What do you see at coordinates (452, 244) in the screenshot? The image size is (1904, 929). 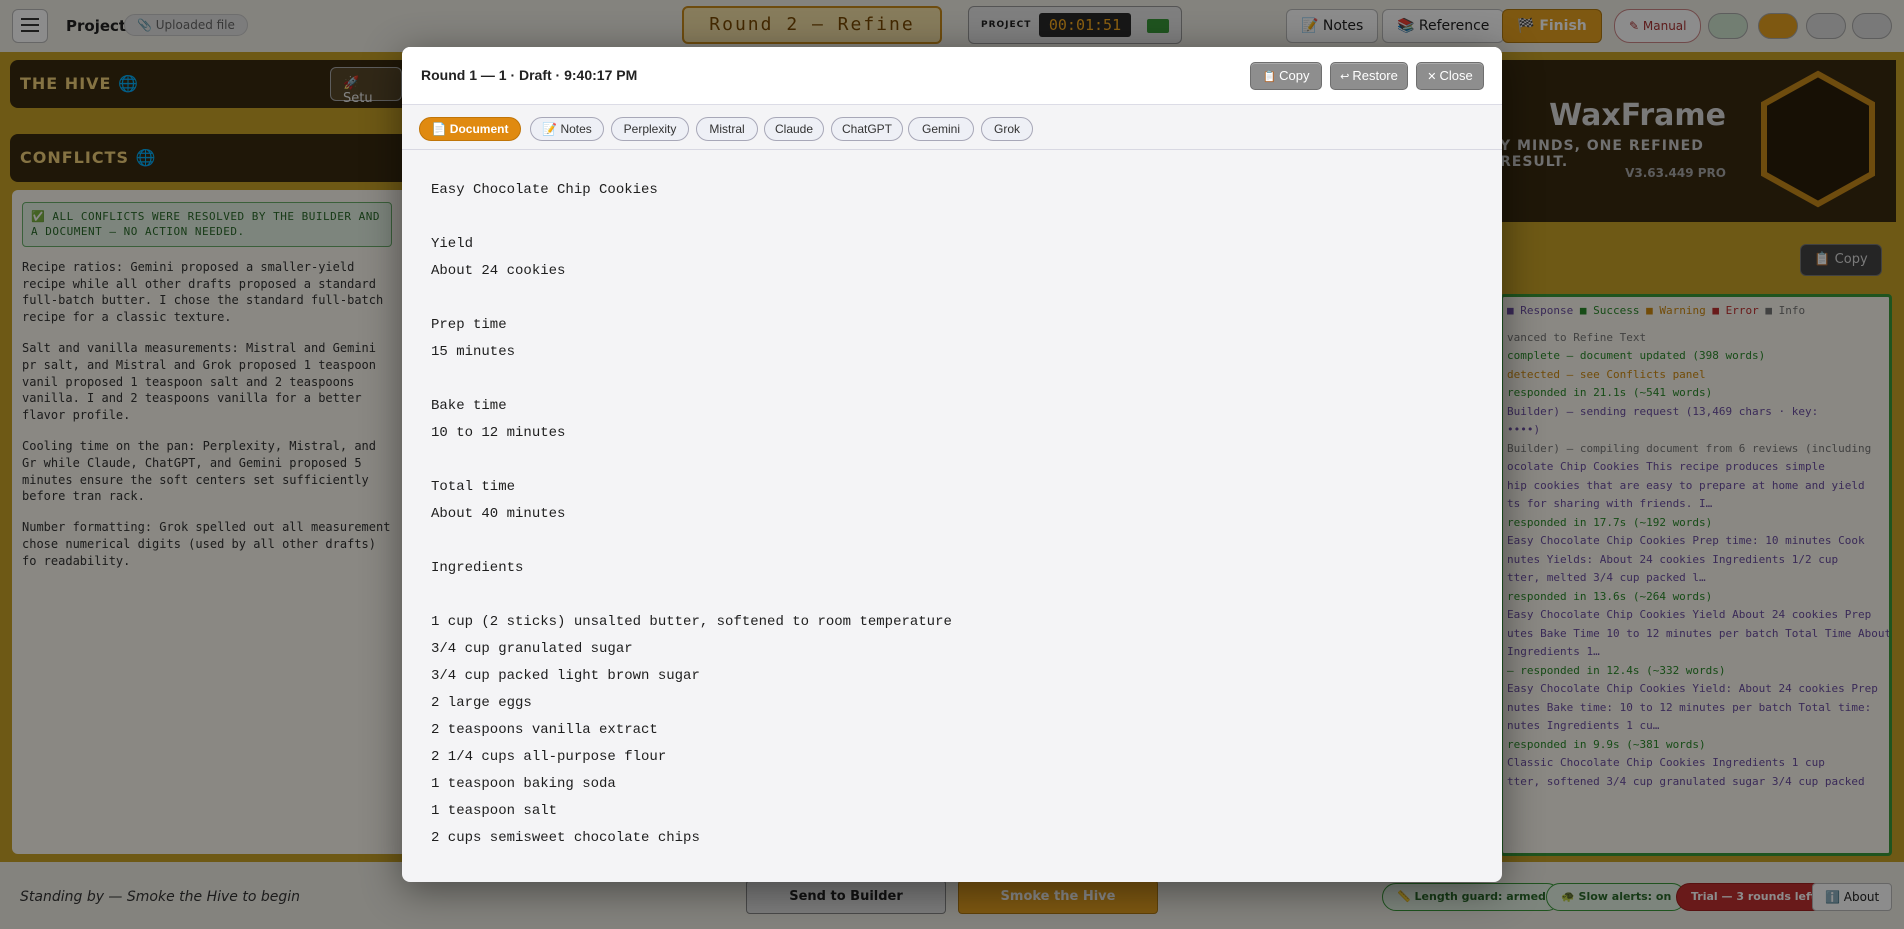 I see `document-line: Yield` at bounding box center [452, 244].